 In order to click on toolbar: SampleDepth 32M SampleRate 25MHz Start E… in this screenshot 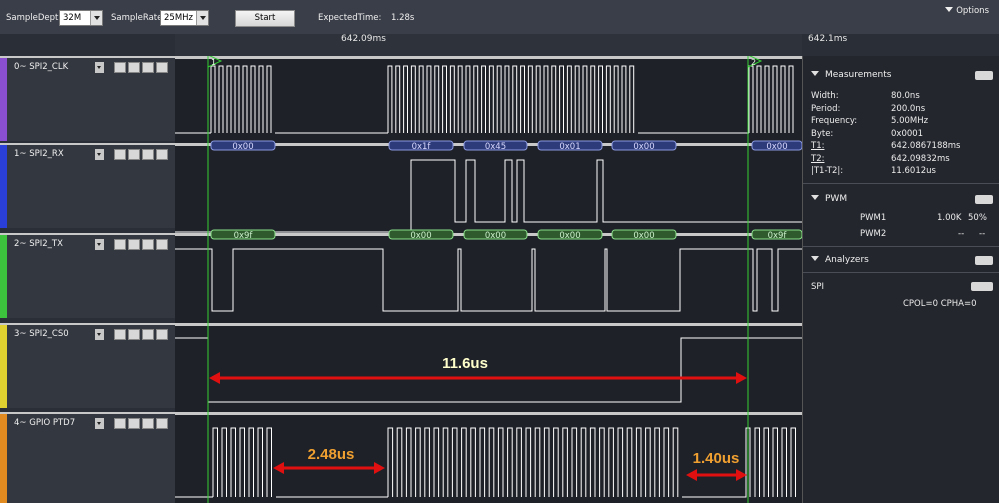, I will do `click(499, 17)`.